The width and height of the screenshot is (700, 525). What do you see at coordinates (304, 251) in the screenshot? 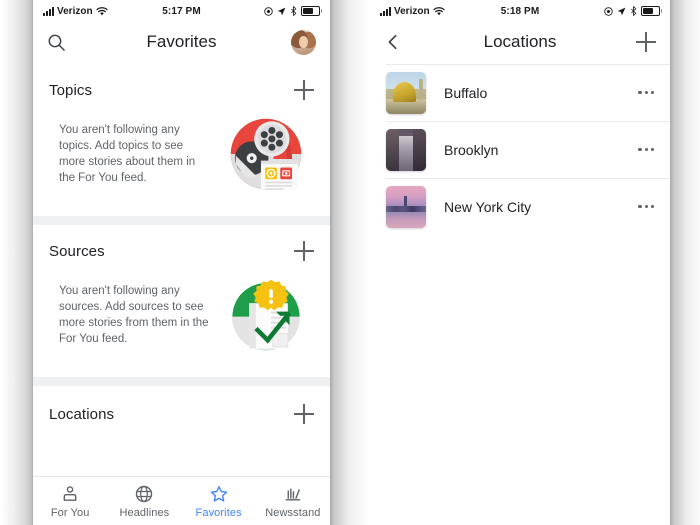
I see `add-source-button` at bounding box center [304, 251].